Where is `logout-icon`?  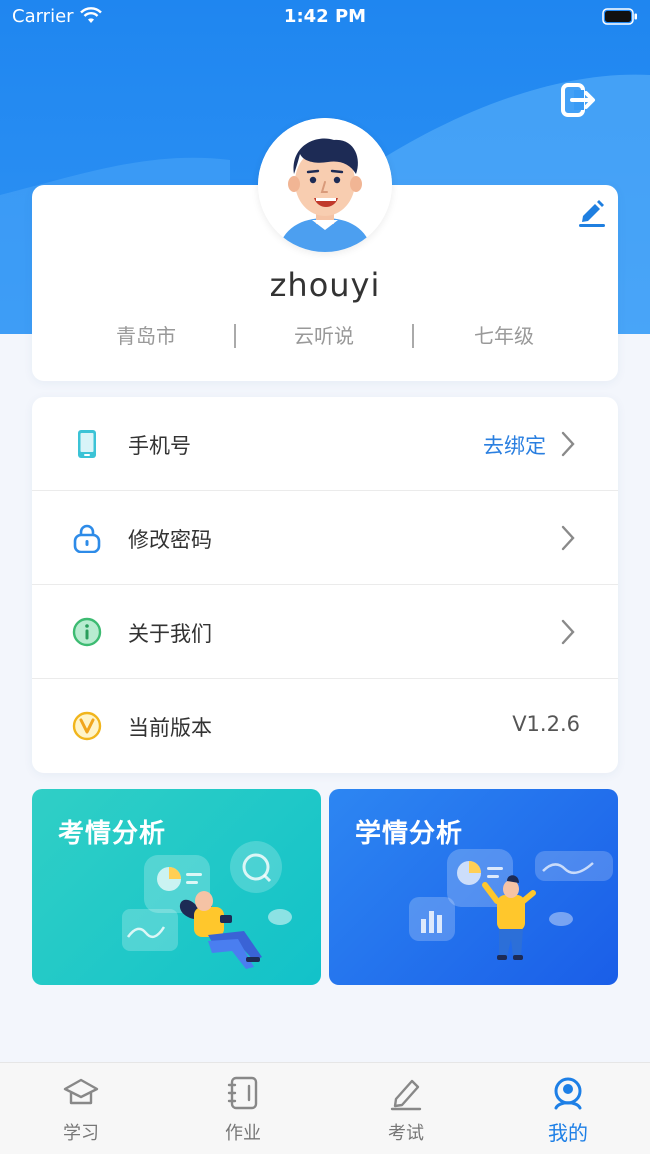 logout-icon is located at coordinates (579, 100).